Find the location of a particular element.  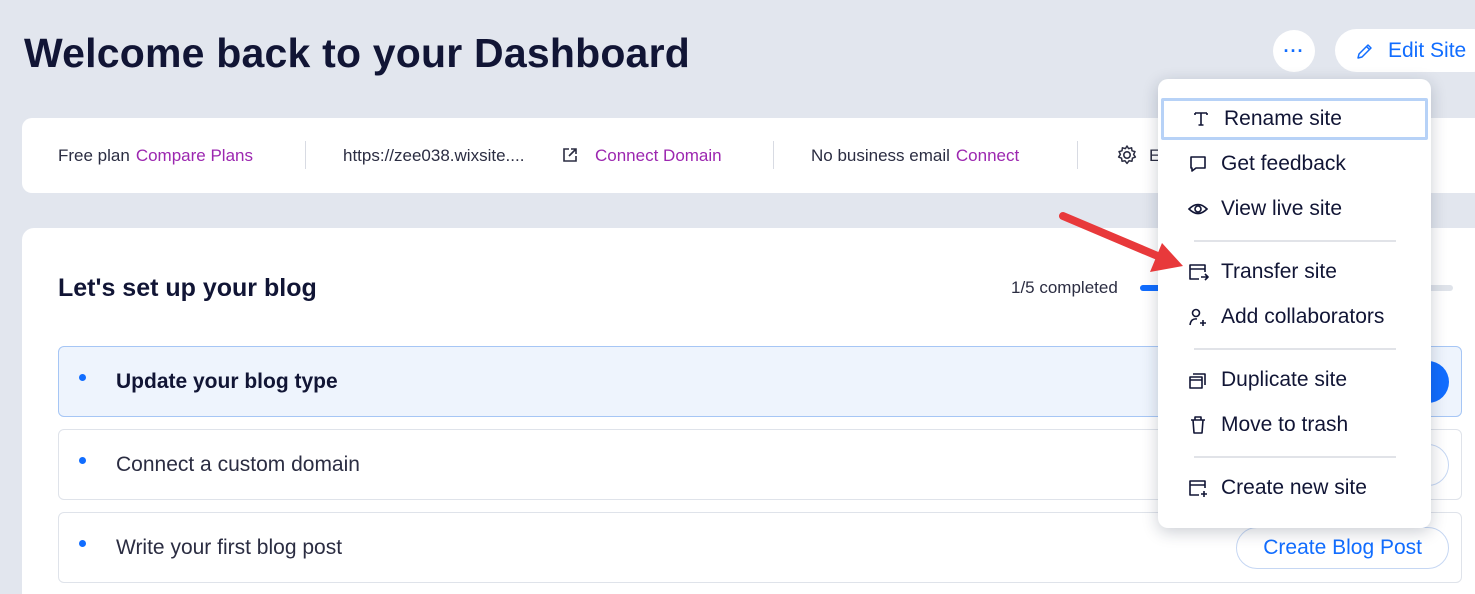

task-label: Write your first blog post is located at coordinates (229, 547).